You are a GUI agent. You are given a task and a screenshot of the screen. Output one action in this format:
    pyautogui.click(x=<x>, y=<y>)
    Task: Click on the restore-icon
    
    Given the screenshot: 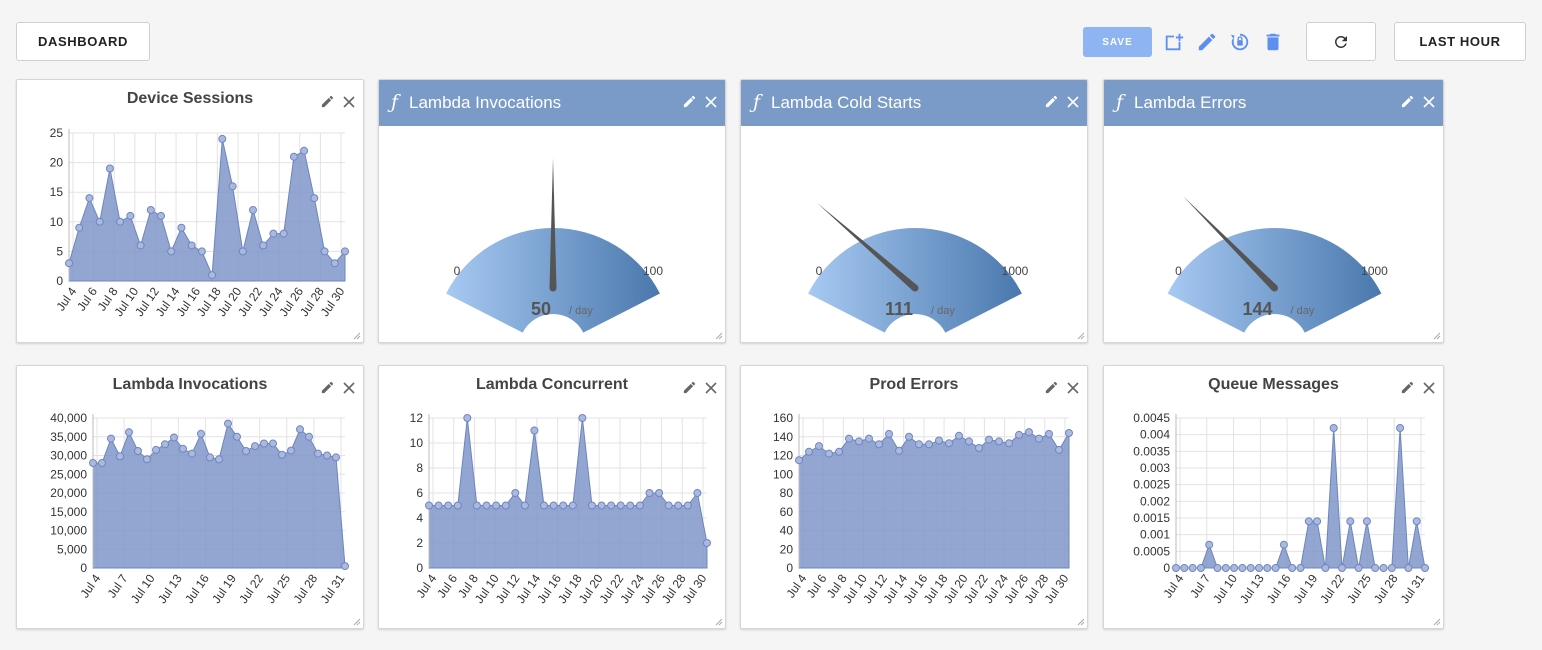 What is the action you would take?
    pyautogui.click(x=1240, y=42)
    